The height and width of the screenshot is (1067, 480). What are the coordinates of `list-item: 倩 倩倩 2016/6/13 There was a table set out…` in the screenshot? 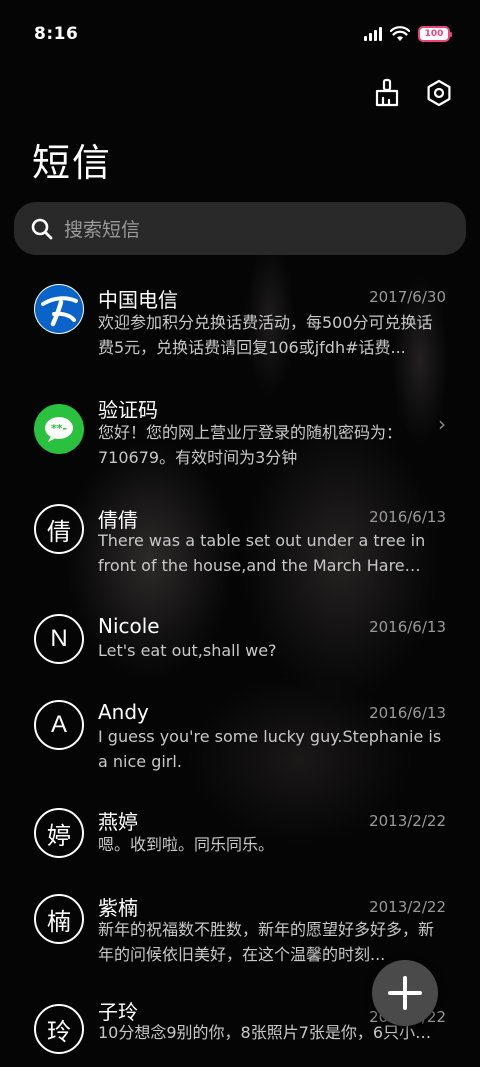 It's located at (240, 552).